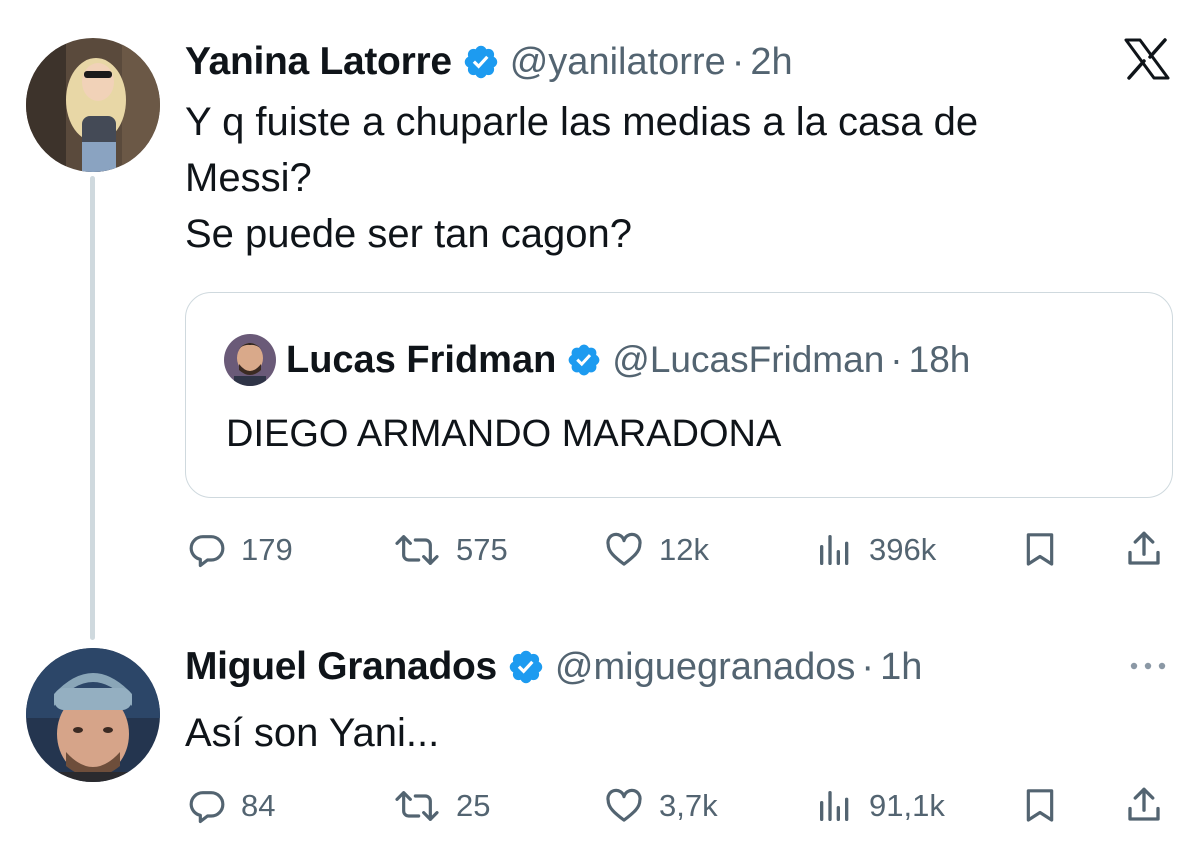  I want to click on repost-button: 575, so click(450, 550).